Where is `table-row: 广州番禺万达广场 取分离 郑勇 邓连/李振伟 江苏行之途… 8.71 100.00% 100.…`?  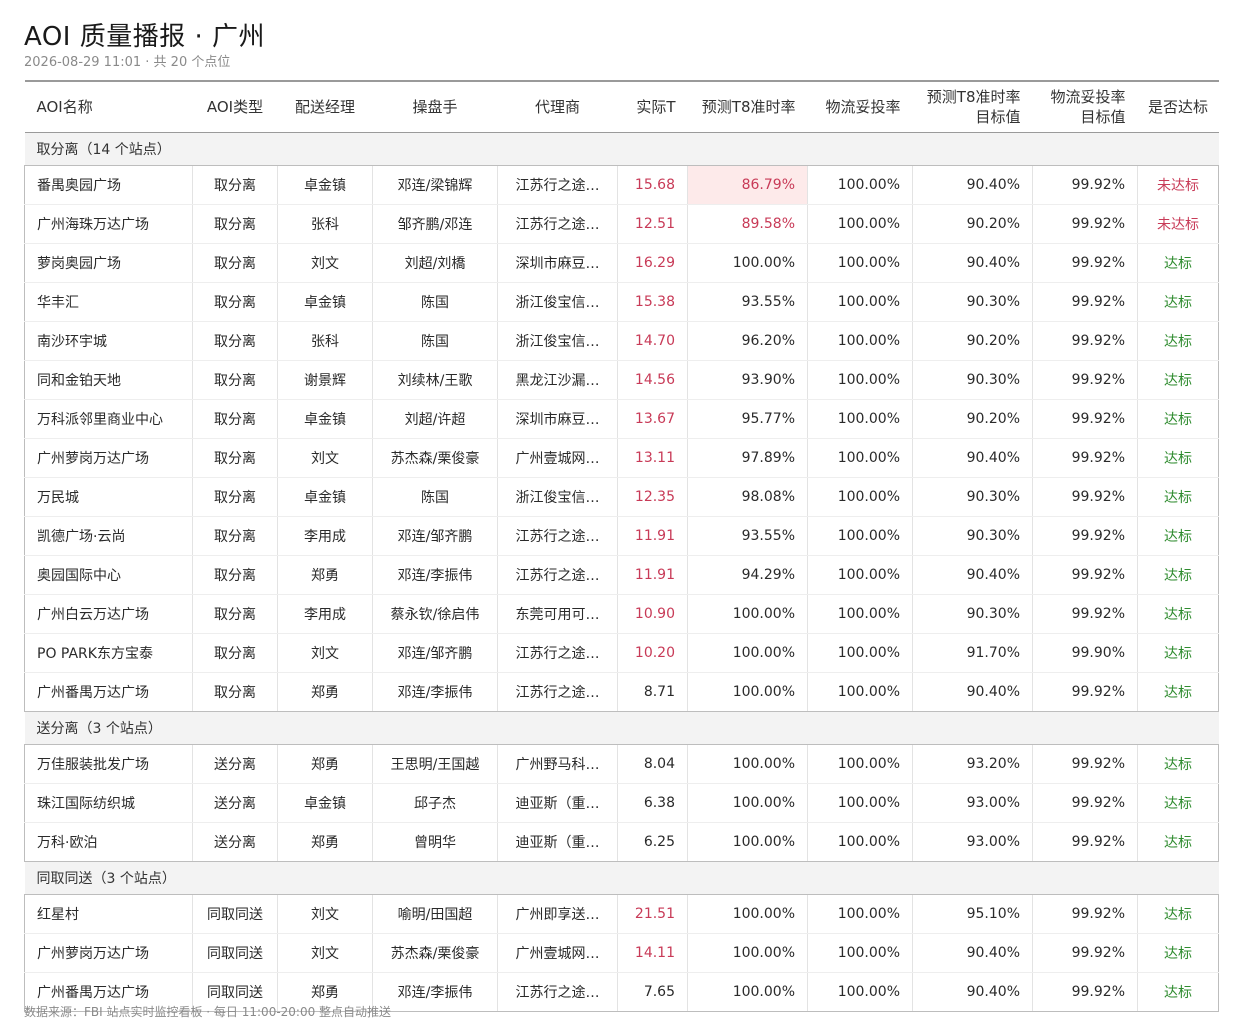 table-row: 广州番禺万达广场 取分离 郑勇 邓连/李振伟 江苏行之途… 8.71 100.00% 100.… is located at coordinates (621, 692).